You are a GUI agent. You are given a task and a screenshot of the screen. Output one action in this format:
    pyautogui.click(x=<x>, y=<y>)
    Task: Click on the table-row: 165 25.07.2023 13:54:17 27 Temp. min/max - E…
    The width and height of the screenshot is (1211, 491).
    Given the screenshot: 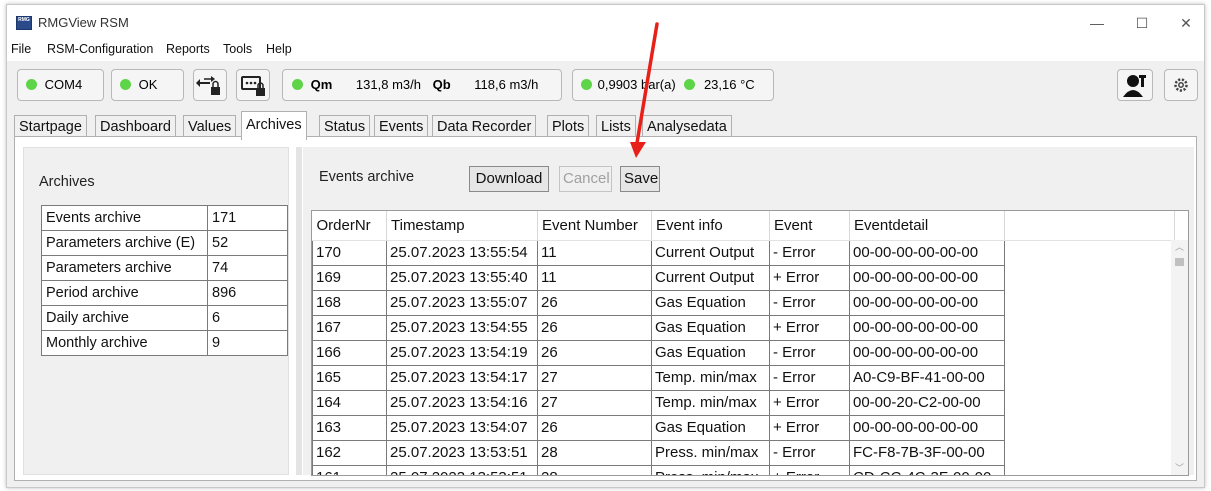 What is the action you would take?
    pyautogui.click(x=743, y=377)
    